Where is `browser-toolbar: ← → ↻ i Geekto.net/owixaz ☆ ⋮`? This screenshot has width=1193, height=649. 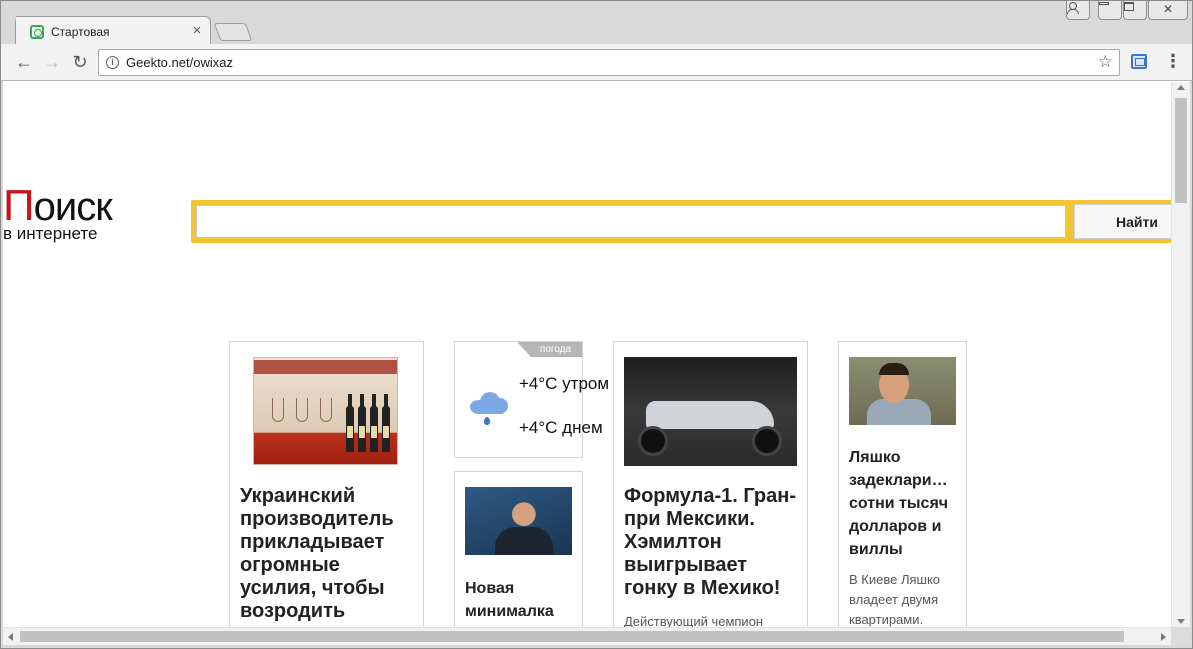 browser-toolbar: ← → ↻ i Geekto.net/owixaz ☆ ⋮ is located at coordinates (596, 62).